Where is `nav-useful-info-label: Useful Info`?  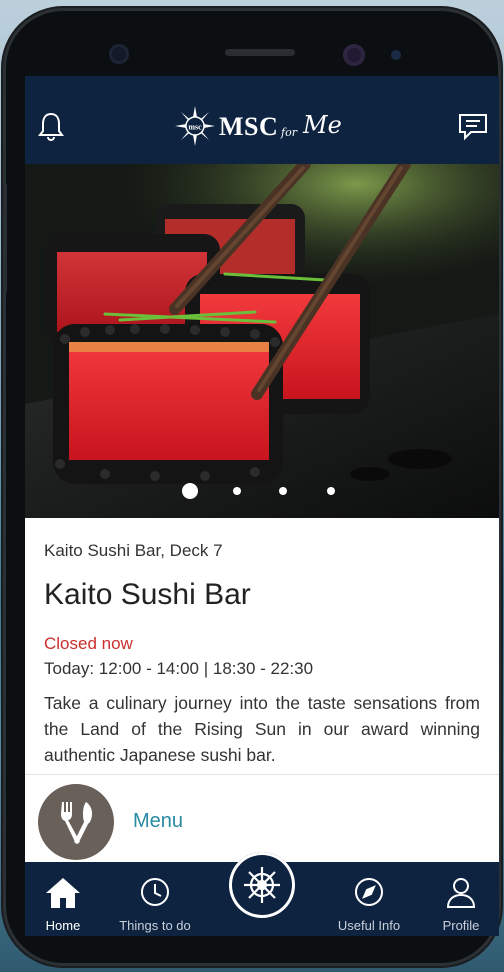 nav-useful-info-label: Useful Info is located at coordinates (369, 925).